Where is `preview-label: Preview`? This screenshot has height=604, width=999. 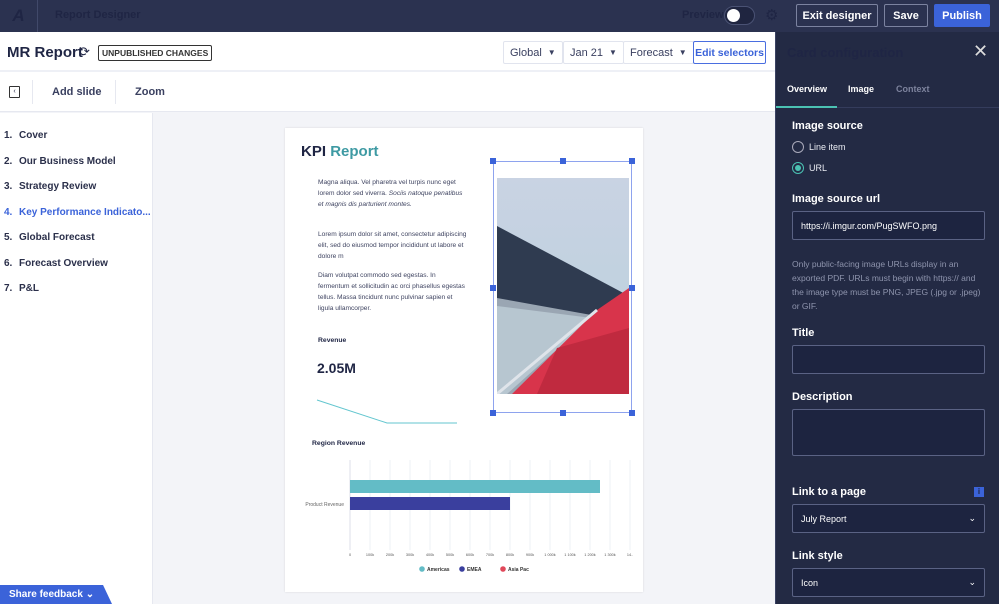 preview-label: Preview is located at coordinates (703, 15).